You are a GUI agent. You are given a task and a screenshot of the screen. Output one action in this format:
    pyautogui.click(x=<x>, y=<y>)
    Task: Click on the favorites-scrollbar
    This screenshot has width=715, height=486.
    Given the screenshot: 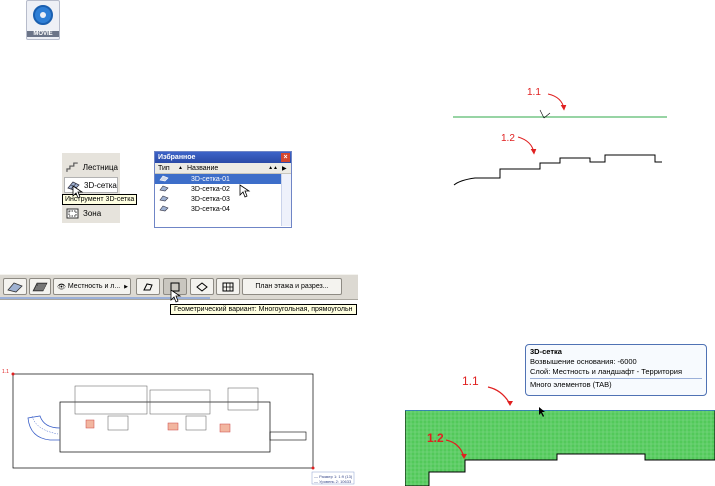 What is the action you would take?
    pyautogui.click(x=286, y=200)
    